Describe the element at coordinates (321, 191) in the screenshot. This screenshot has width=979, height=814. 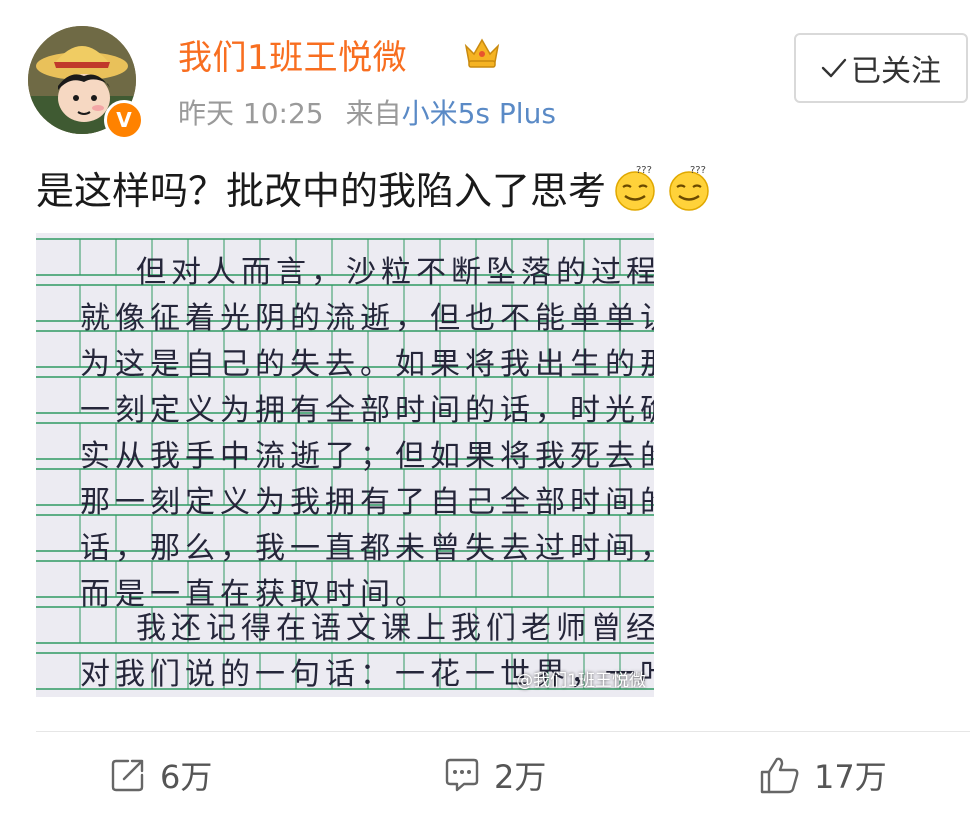
I see `post-body: 是这样吗？批改中的我陷入了思考` at that location.